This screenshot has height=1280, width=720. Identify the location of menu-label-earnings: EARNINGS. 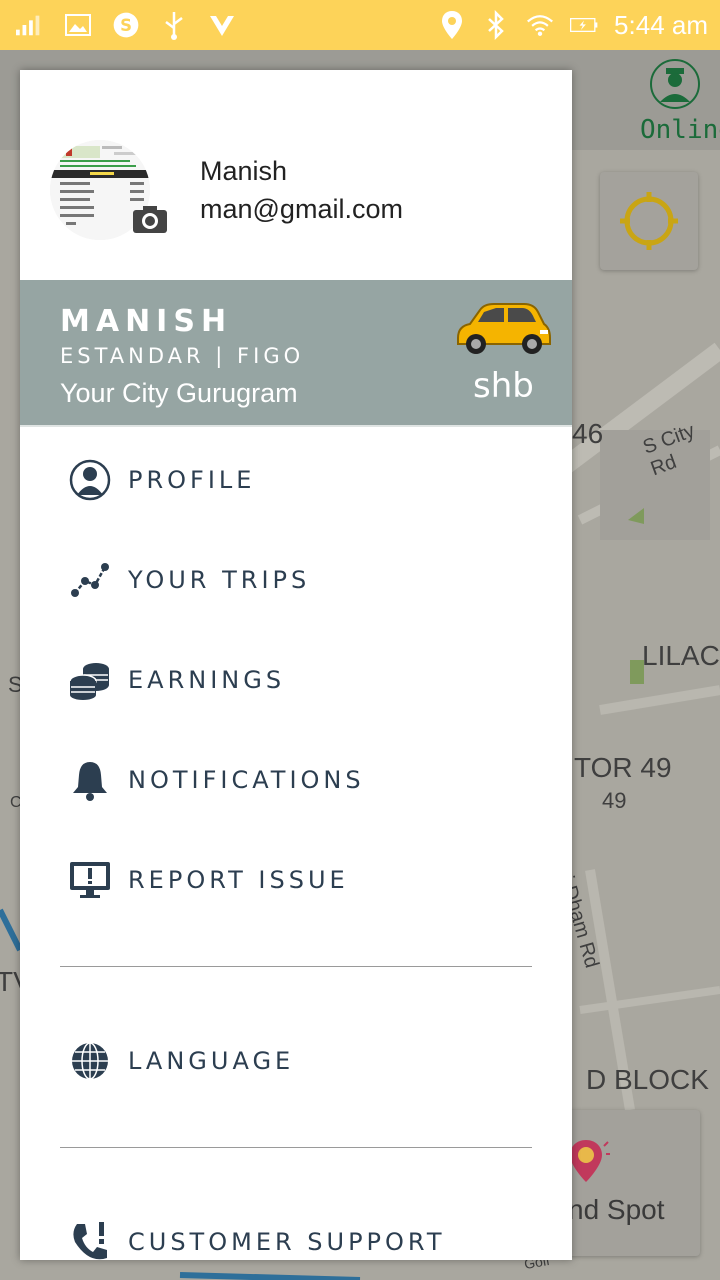
(207, 680).